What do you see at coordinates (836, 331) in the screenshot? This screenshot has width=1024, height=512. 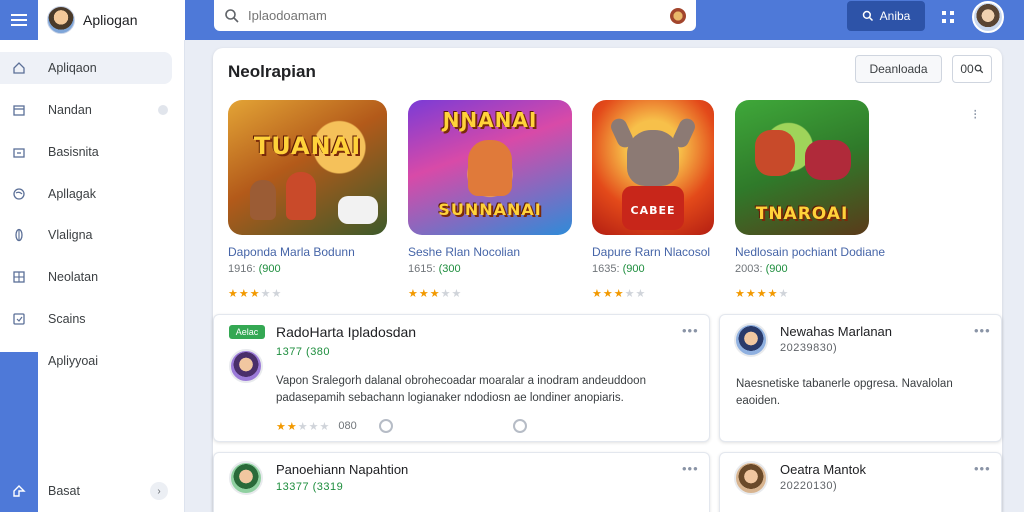 I see `review-title: Newahas Marlanan` at bounding box center [836, 331].